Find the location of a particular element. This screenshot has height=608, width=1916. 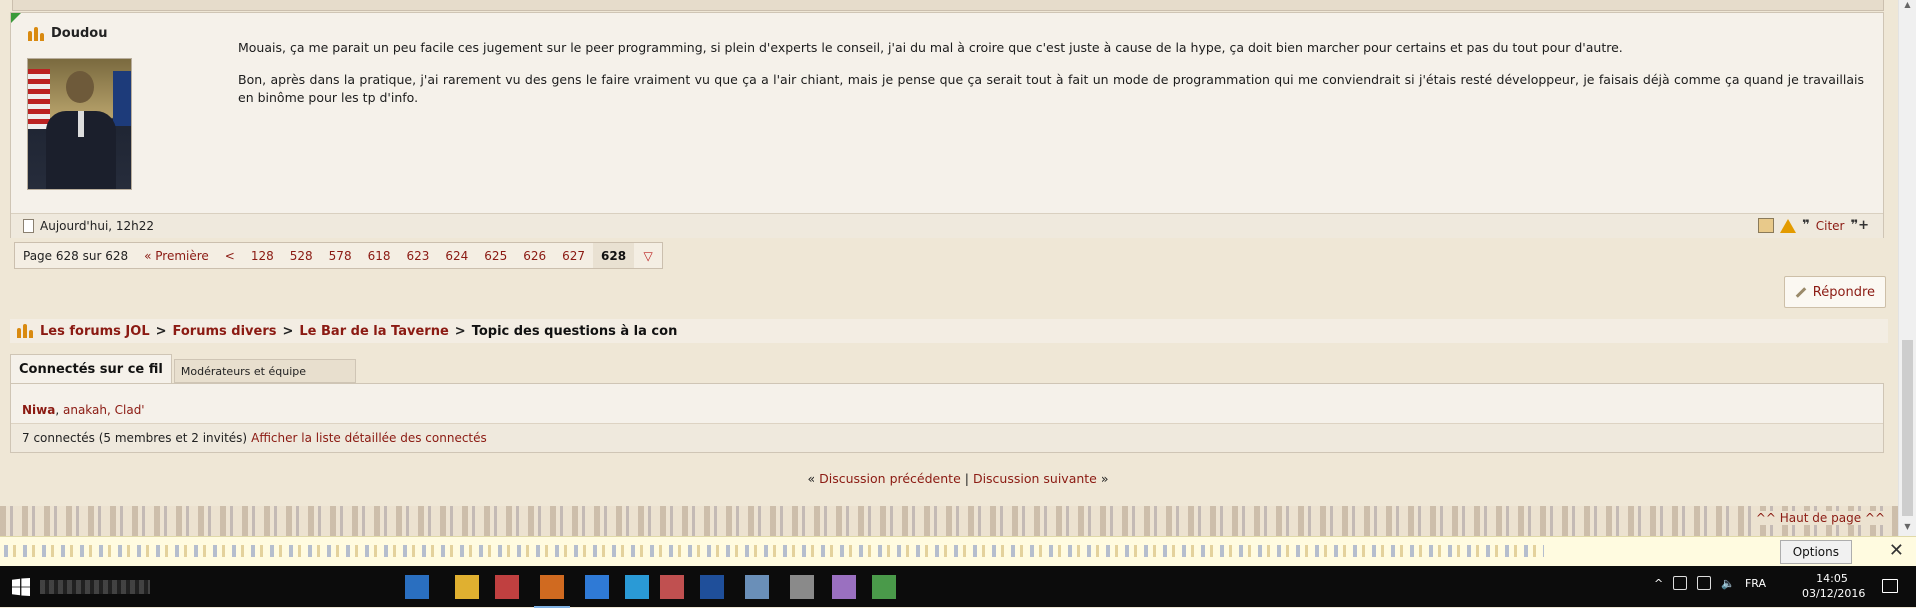

connected-users: Niwa, anakah, Clad' is located at coordinates (83, 410).